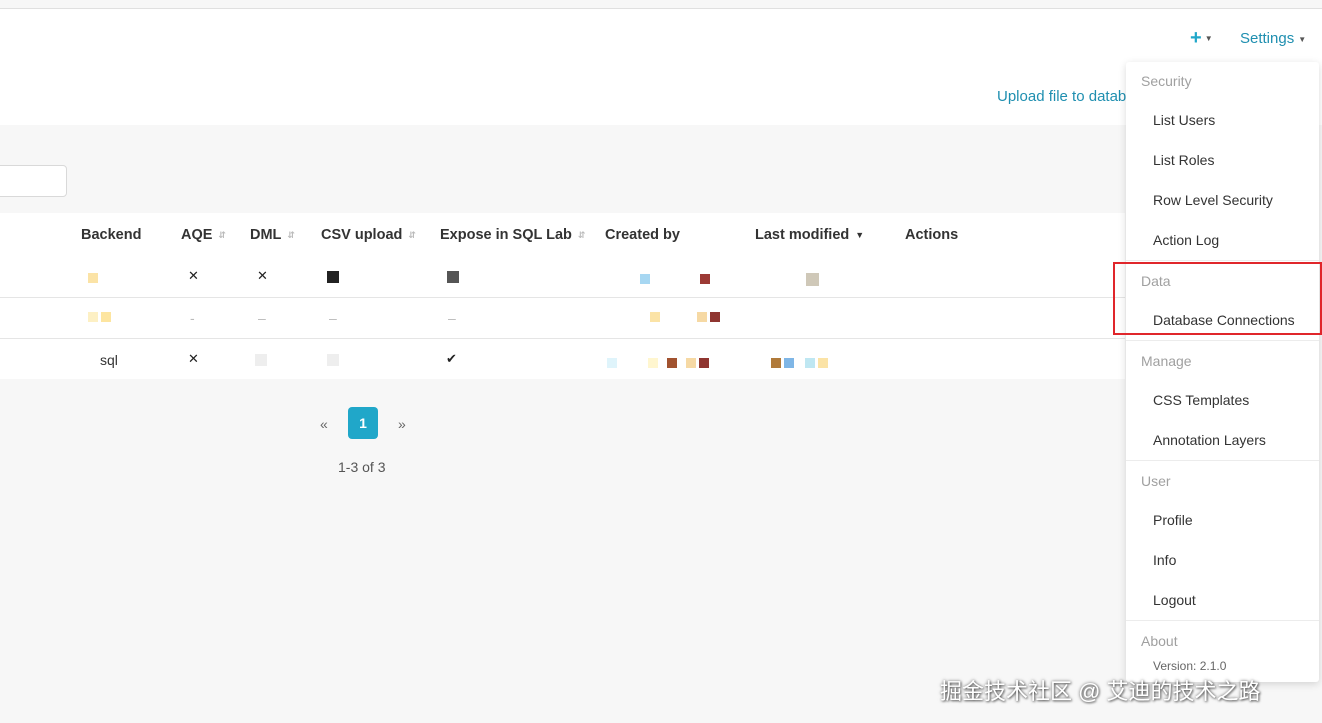 The image size is (1322, 723). What do you see at coordinates (1267, 38) in the screenshot?
I see `settings-label: Settings` at bounding box center [1267, 38].